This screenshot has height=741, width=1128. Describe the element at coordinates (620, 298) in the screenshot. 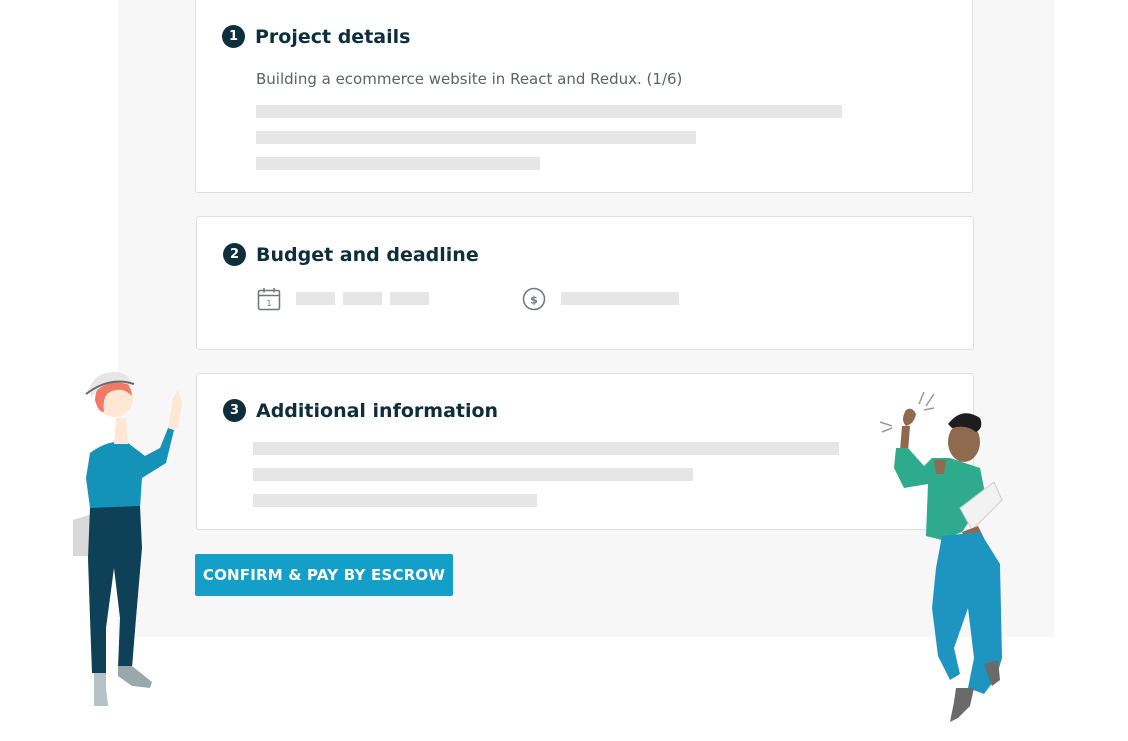

I see `budget-placeholder` at that location.